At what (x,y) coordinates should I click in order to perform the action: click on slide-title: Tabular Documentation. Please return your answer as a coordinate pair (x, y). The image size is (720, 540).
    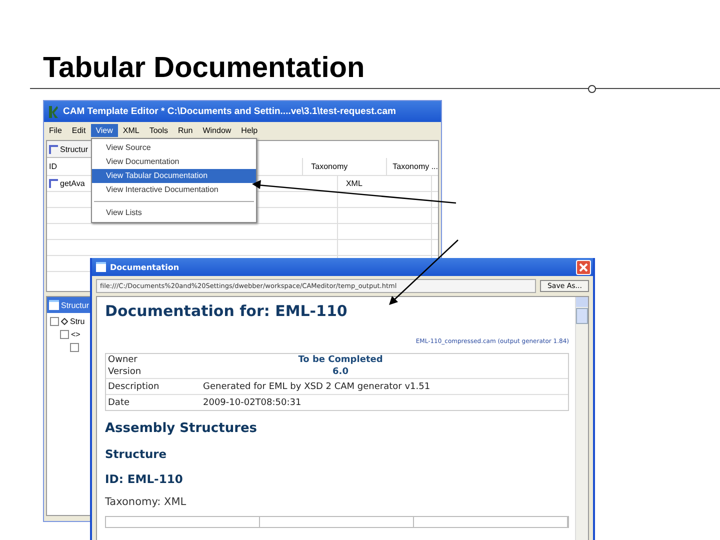
    Looking at the image, I should click on (204, 68).